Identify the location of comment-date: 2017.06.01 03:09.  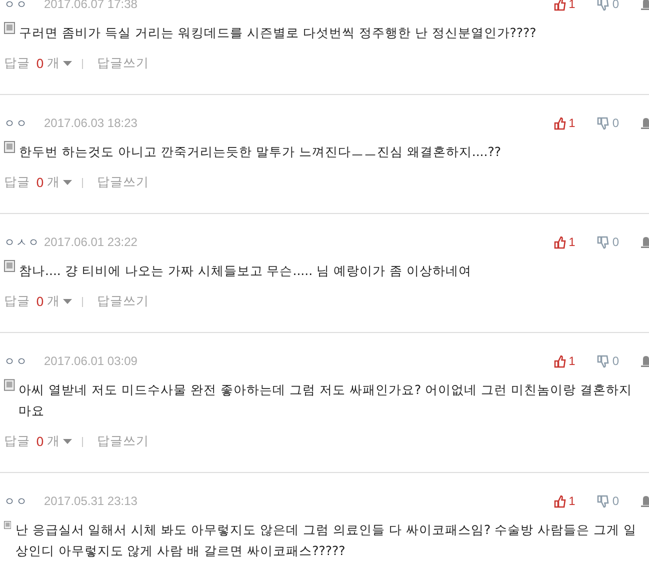
(91, 361).